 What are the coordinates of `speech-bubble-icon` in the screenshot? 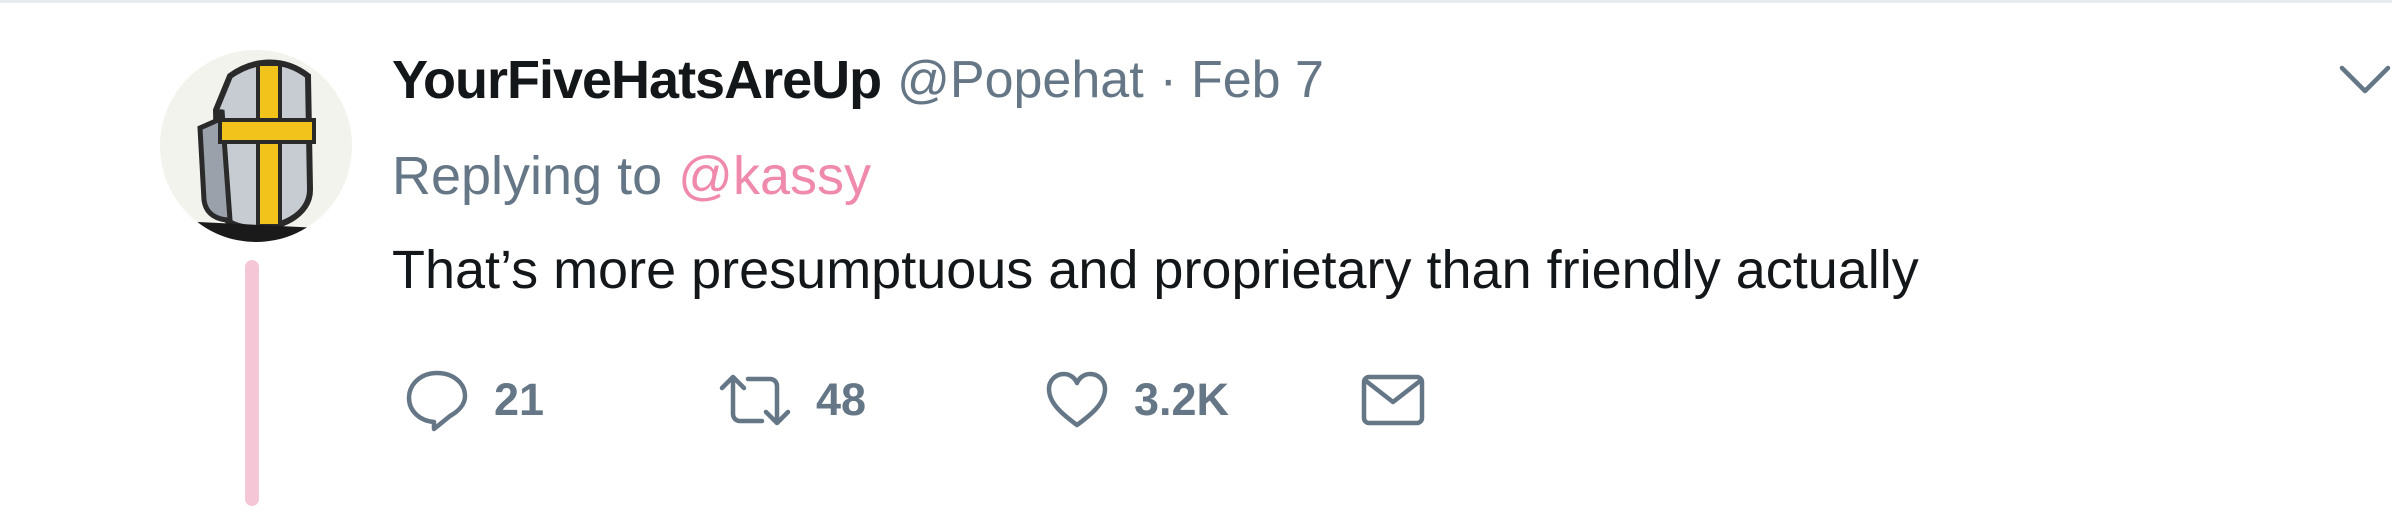 It's located at (437, 401).